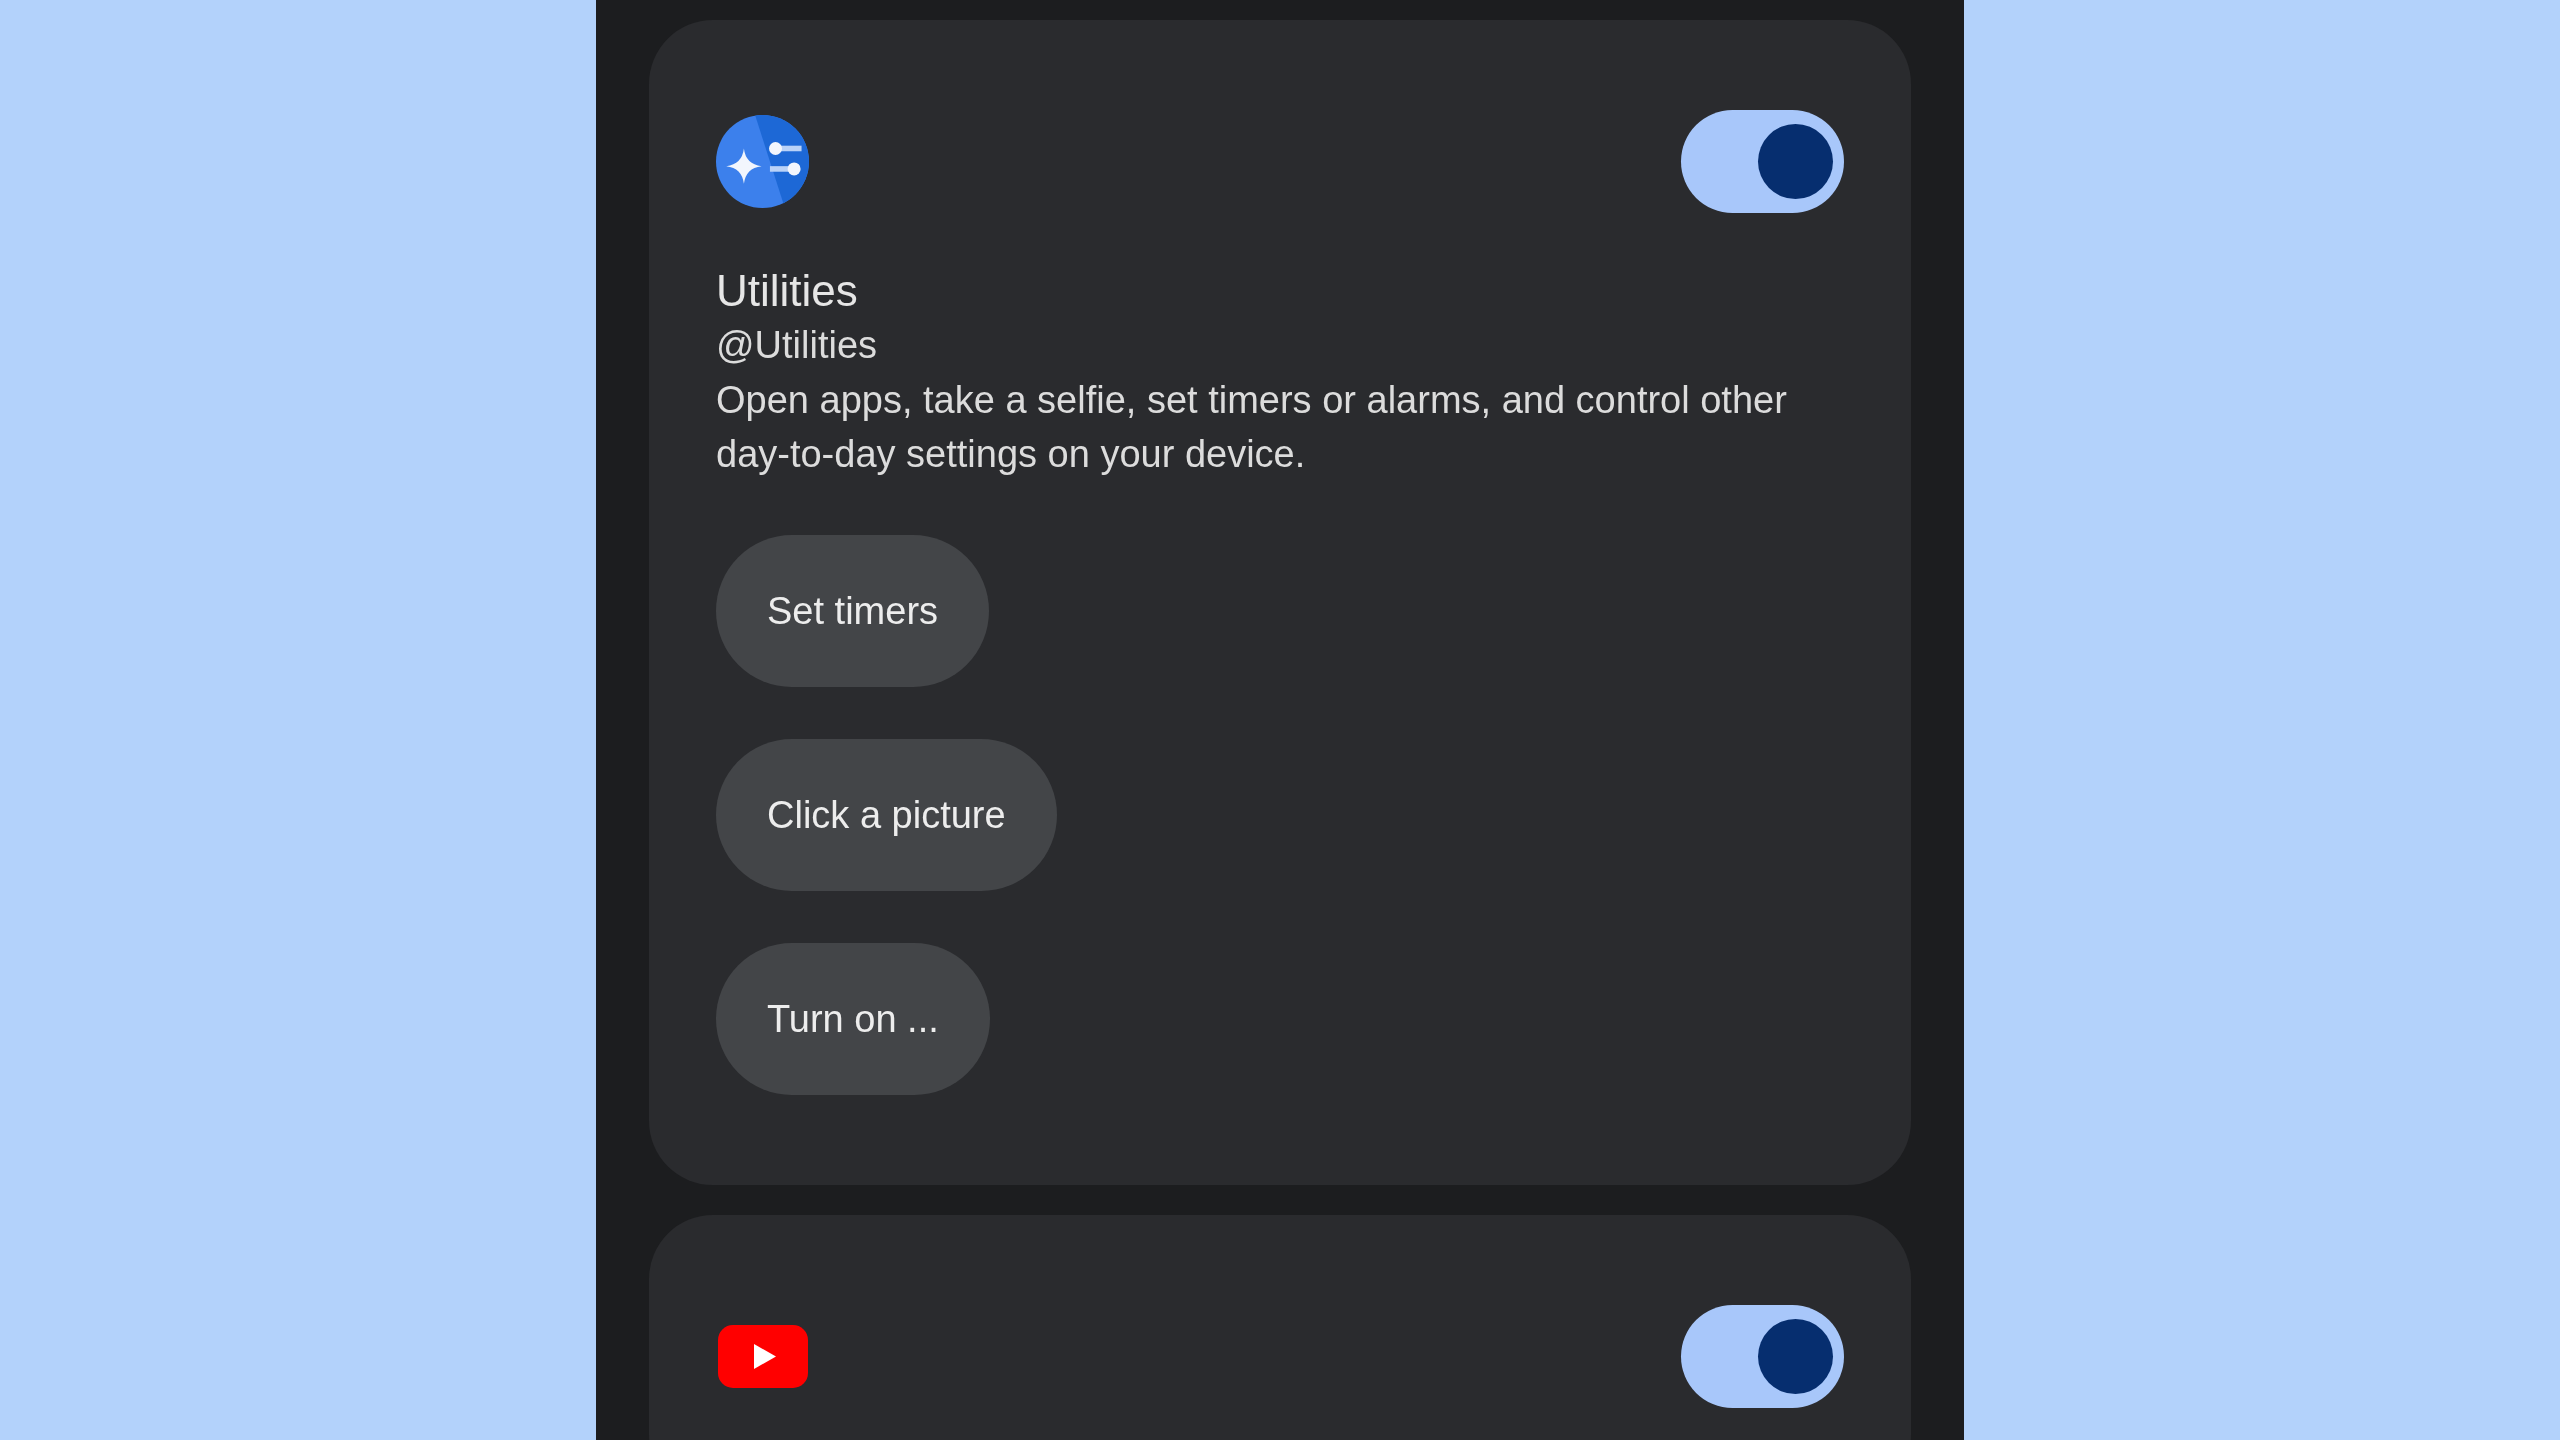  What do you see at coordinates (787, 291) in the screenshot?
I see `extension-title: Utilities` at bounding box center [787, 291].